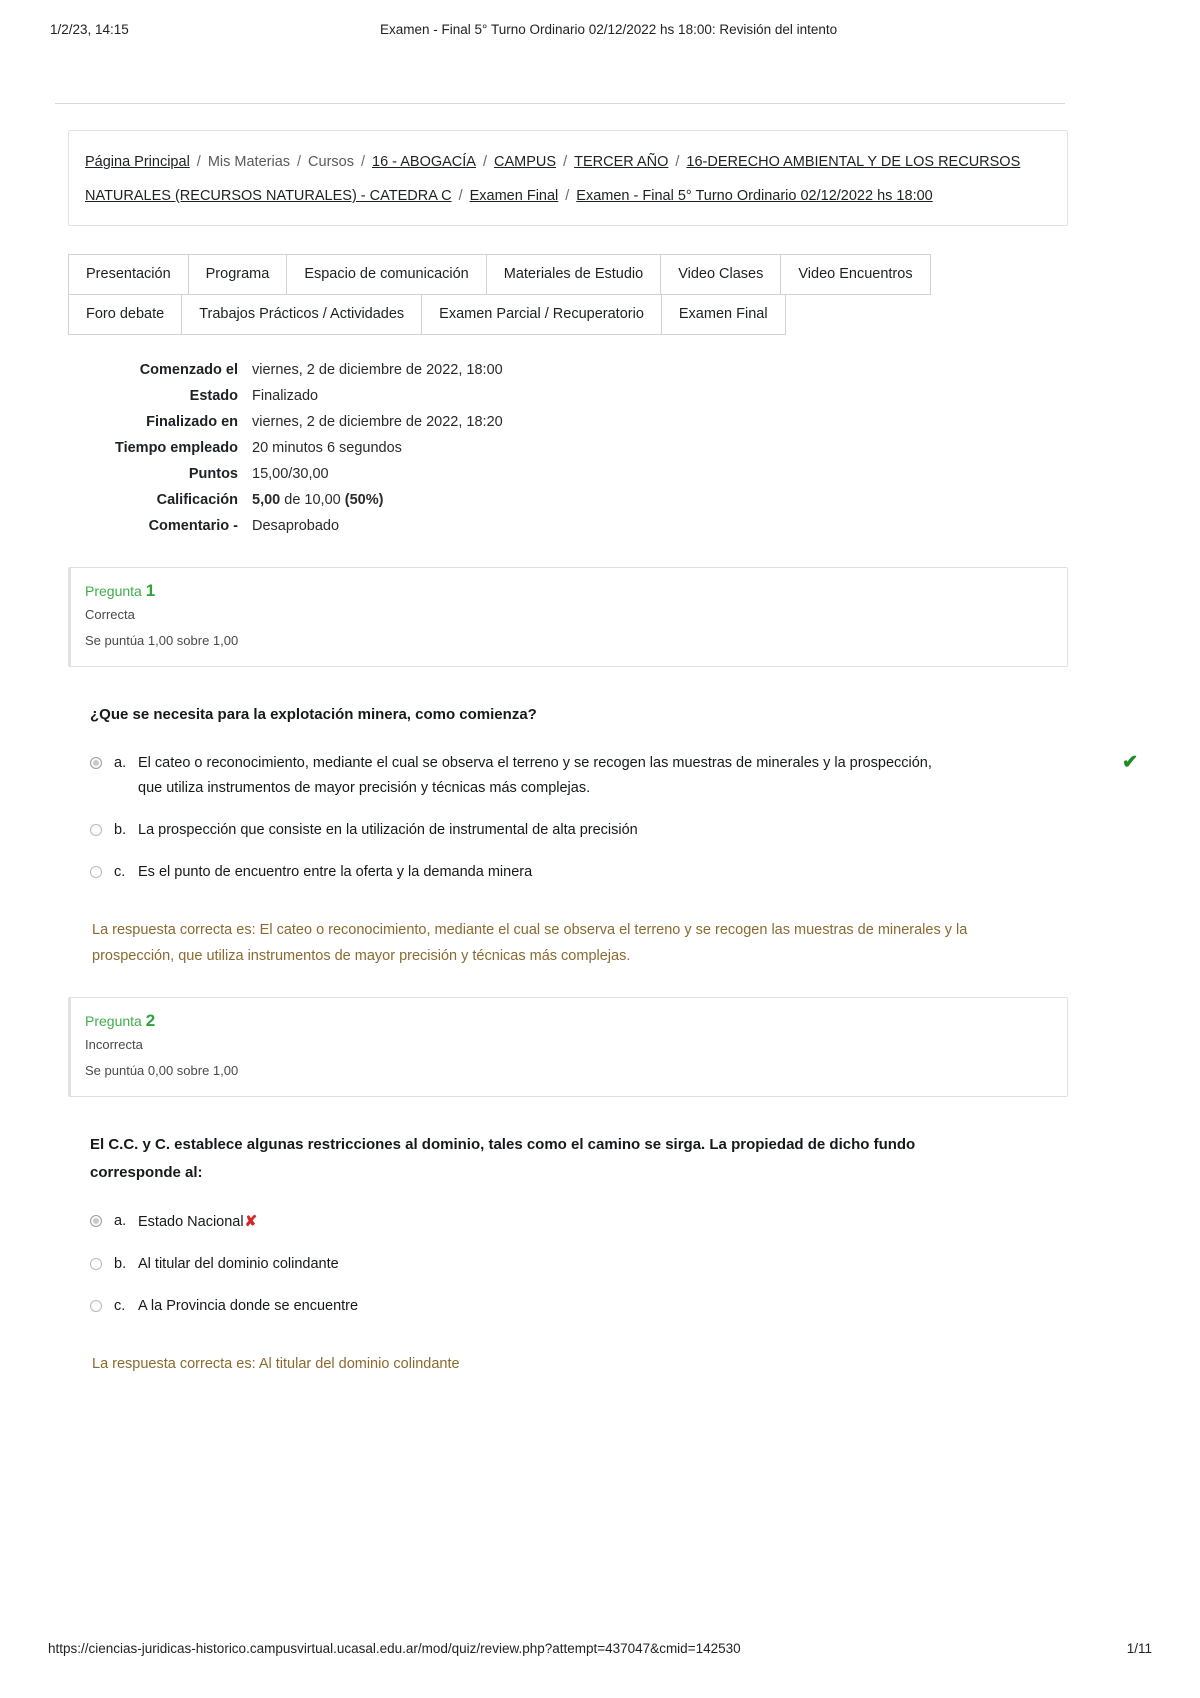 This screenshot has height=1698, width=1200. I want to click on question-grade: Se puntúa 1,00 sobre 1,00, so click(162, 640).